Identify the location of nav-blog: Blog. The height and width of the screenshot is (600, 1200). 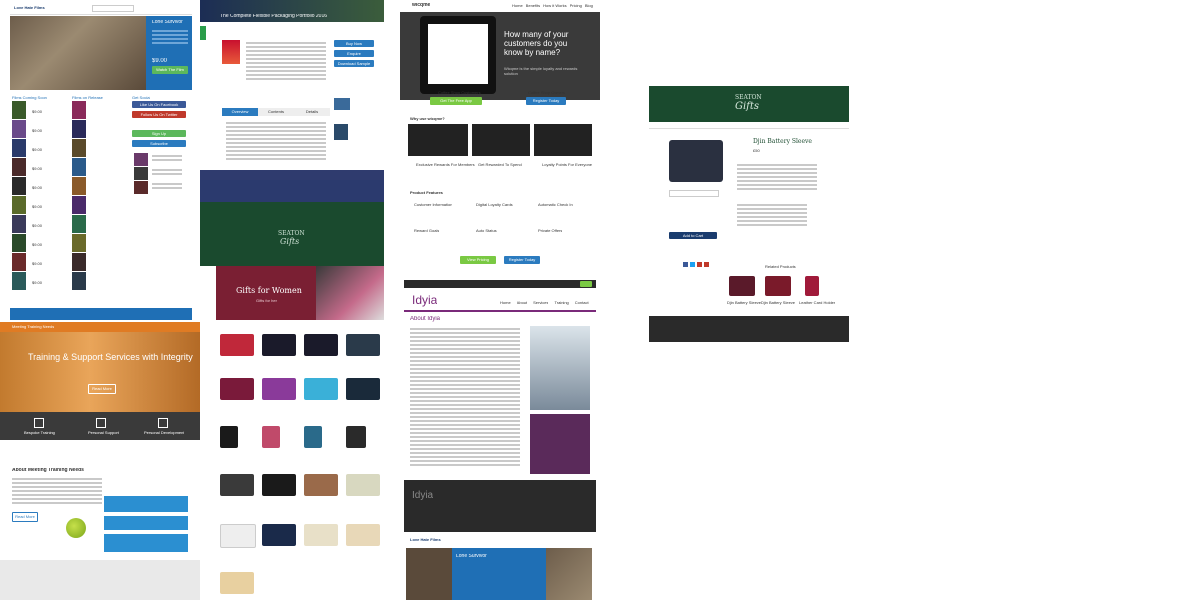
(589, 5).